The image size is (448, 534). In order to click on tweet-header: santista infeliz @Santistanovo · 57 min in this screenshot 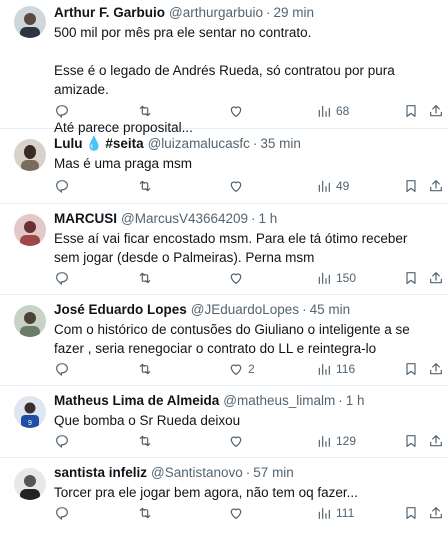, I will do `click(247, 473)`.